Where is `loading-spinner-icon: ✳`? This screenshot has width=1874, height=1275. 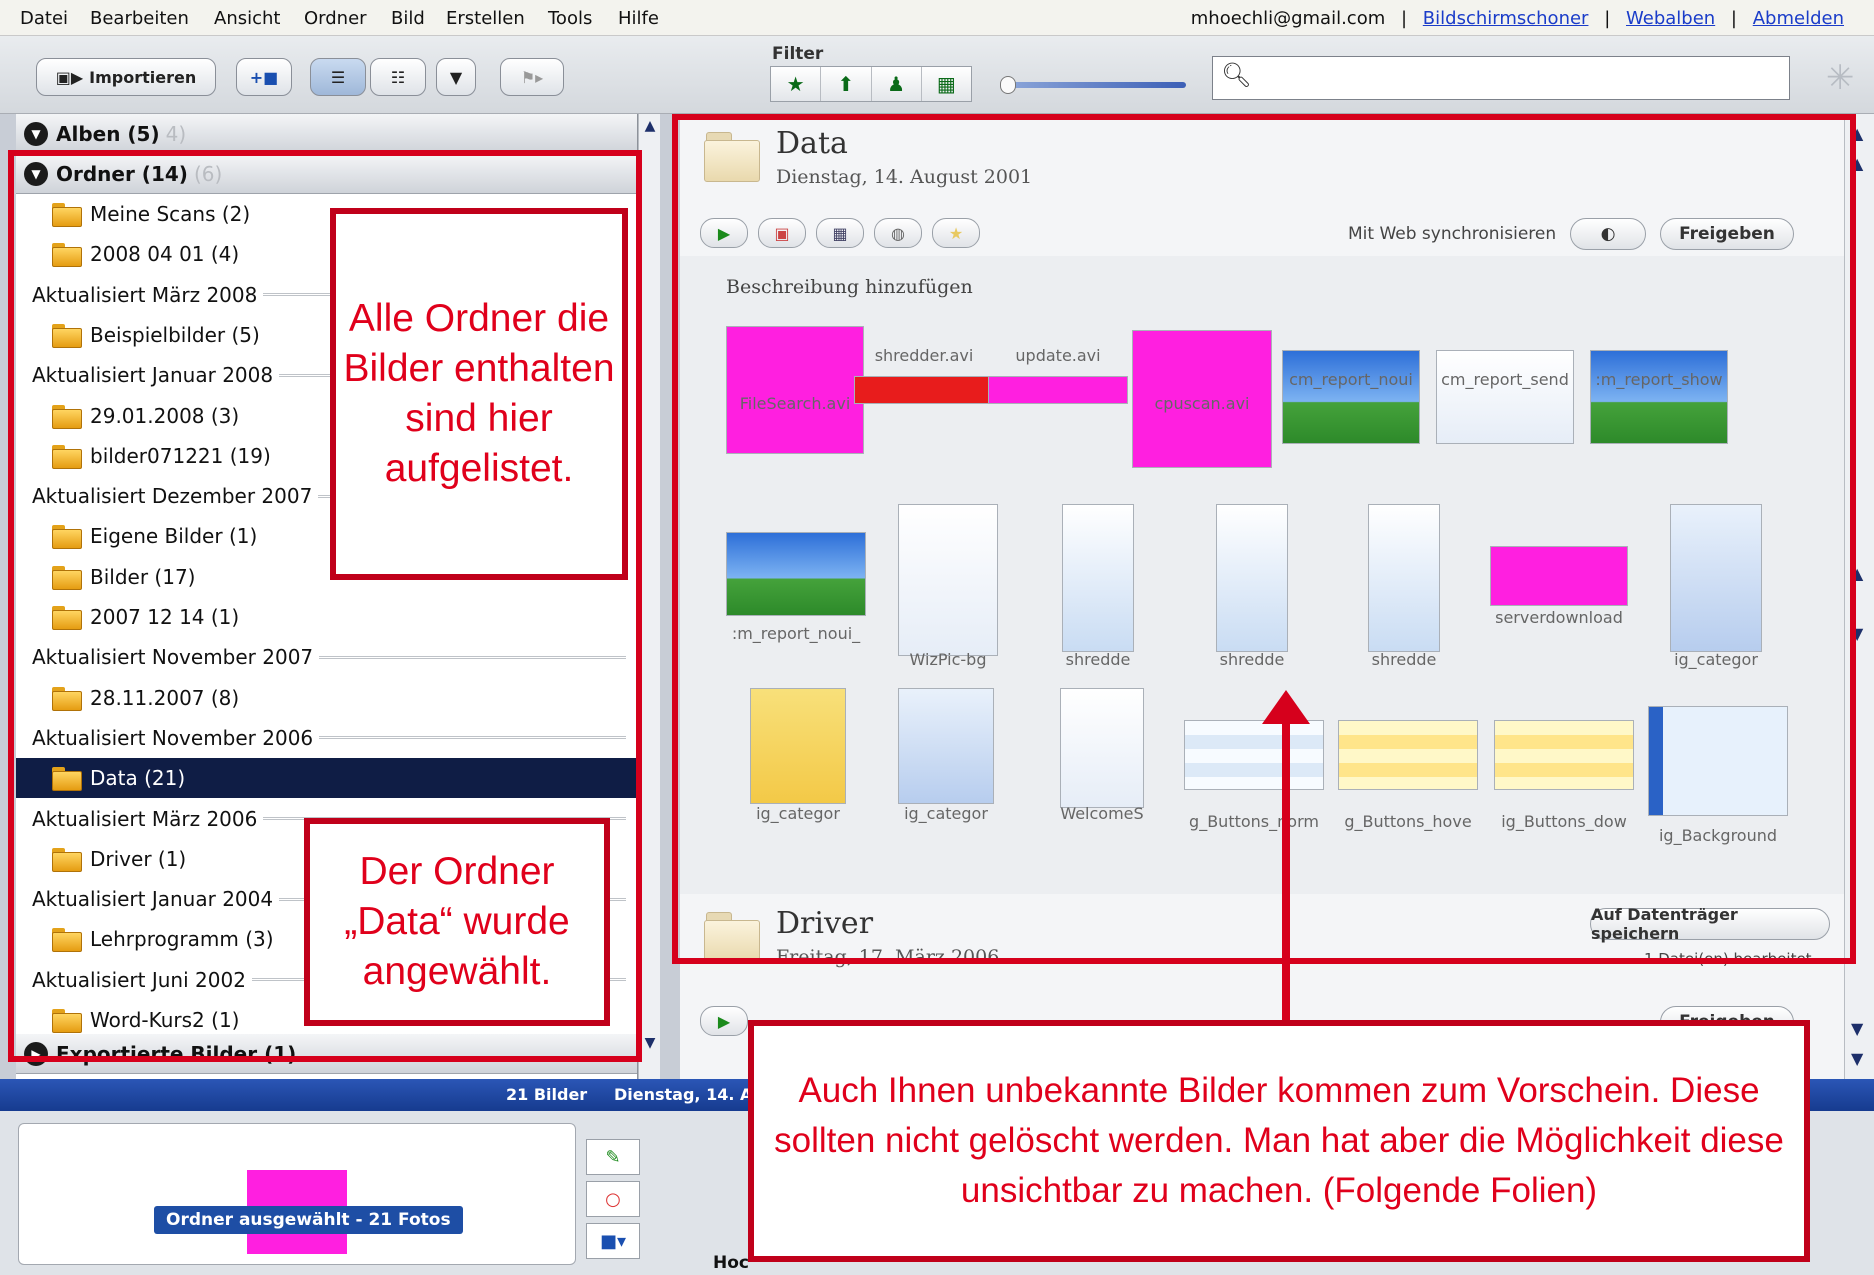 loading-spinner-icon: ✳ is located at coordinates (1840, 78).